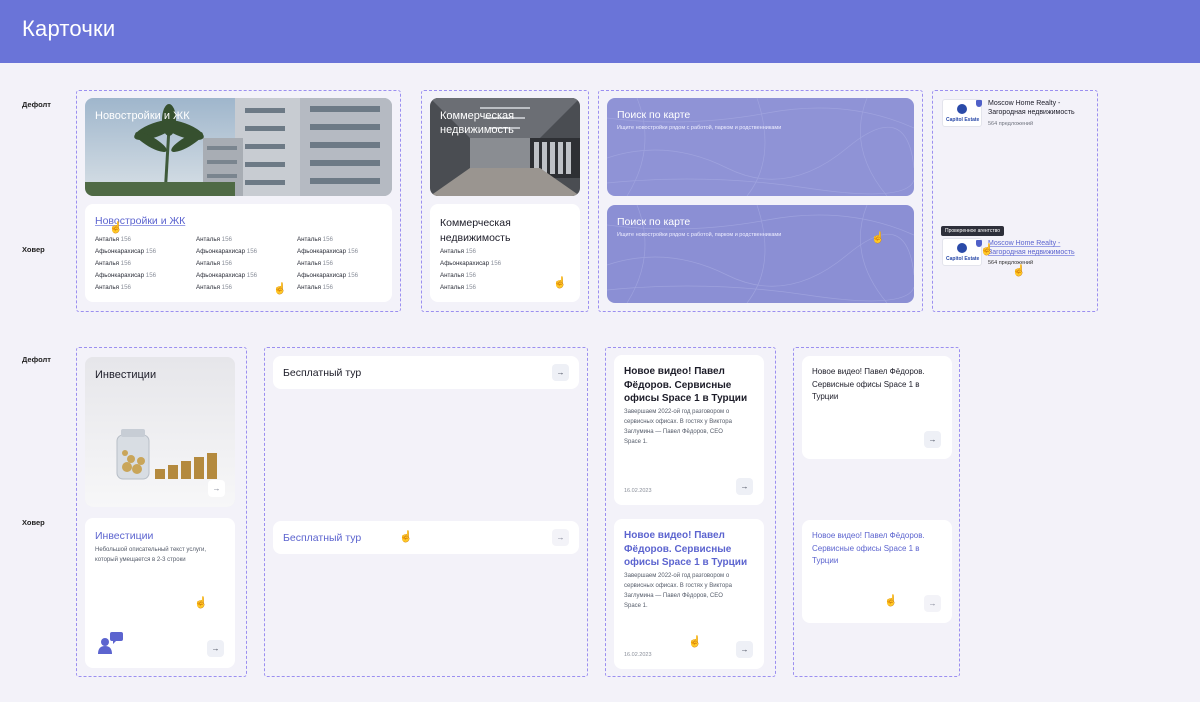 The width and height of the screenshot is (1200, 702). Describe the element at coordinates (36, 104) in the screenshot. I see `row-label-default: Дефолт` at that location.